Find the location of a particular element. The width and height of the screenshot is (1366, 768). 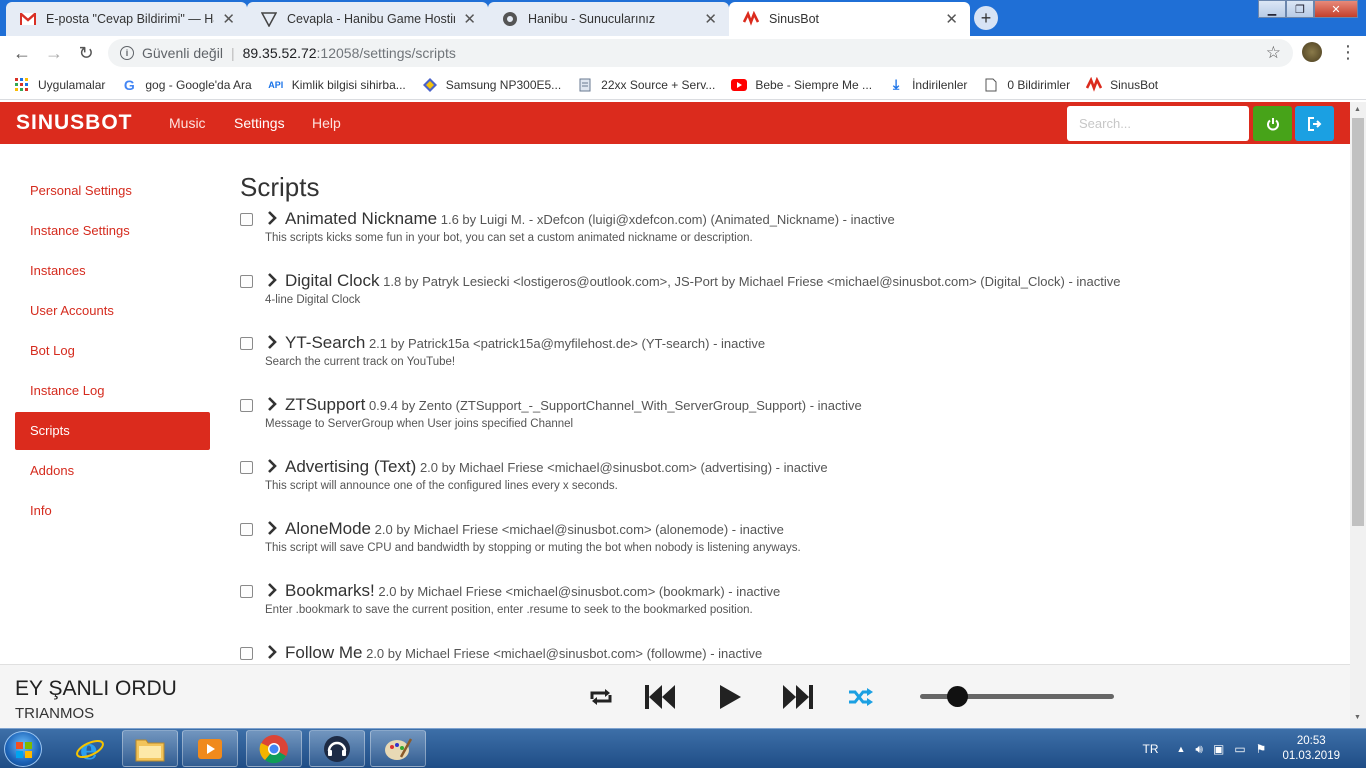

bookmark-downloads: ⤓ İndirilenler is located at coordinates (927, 84).